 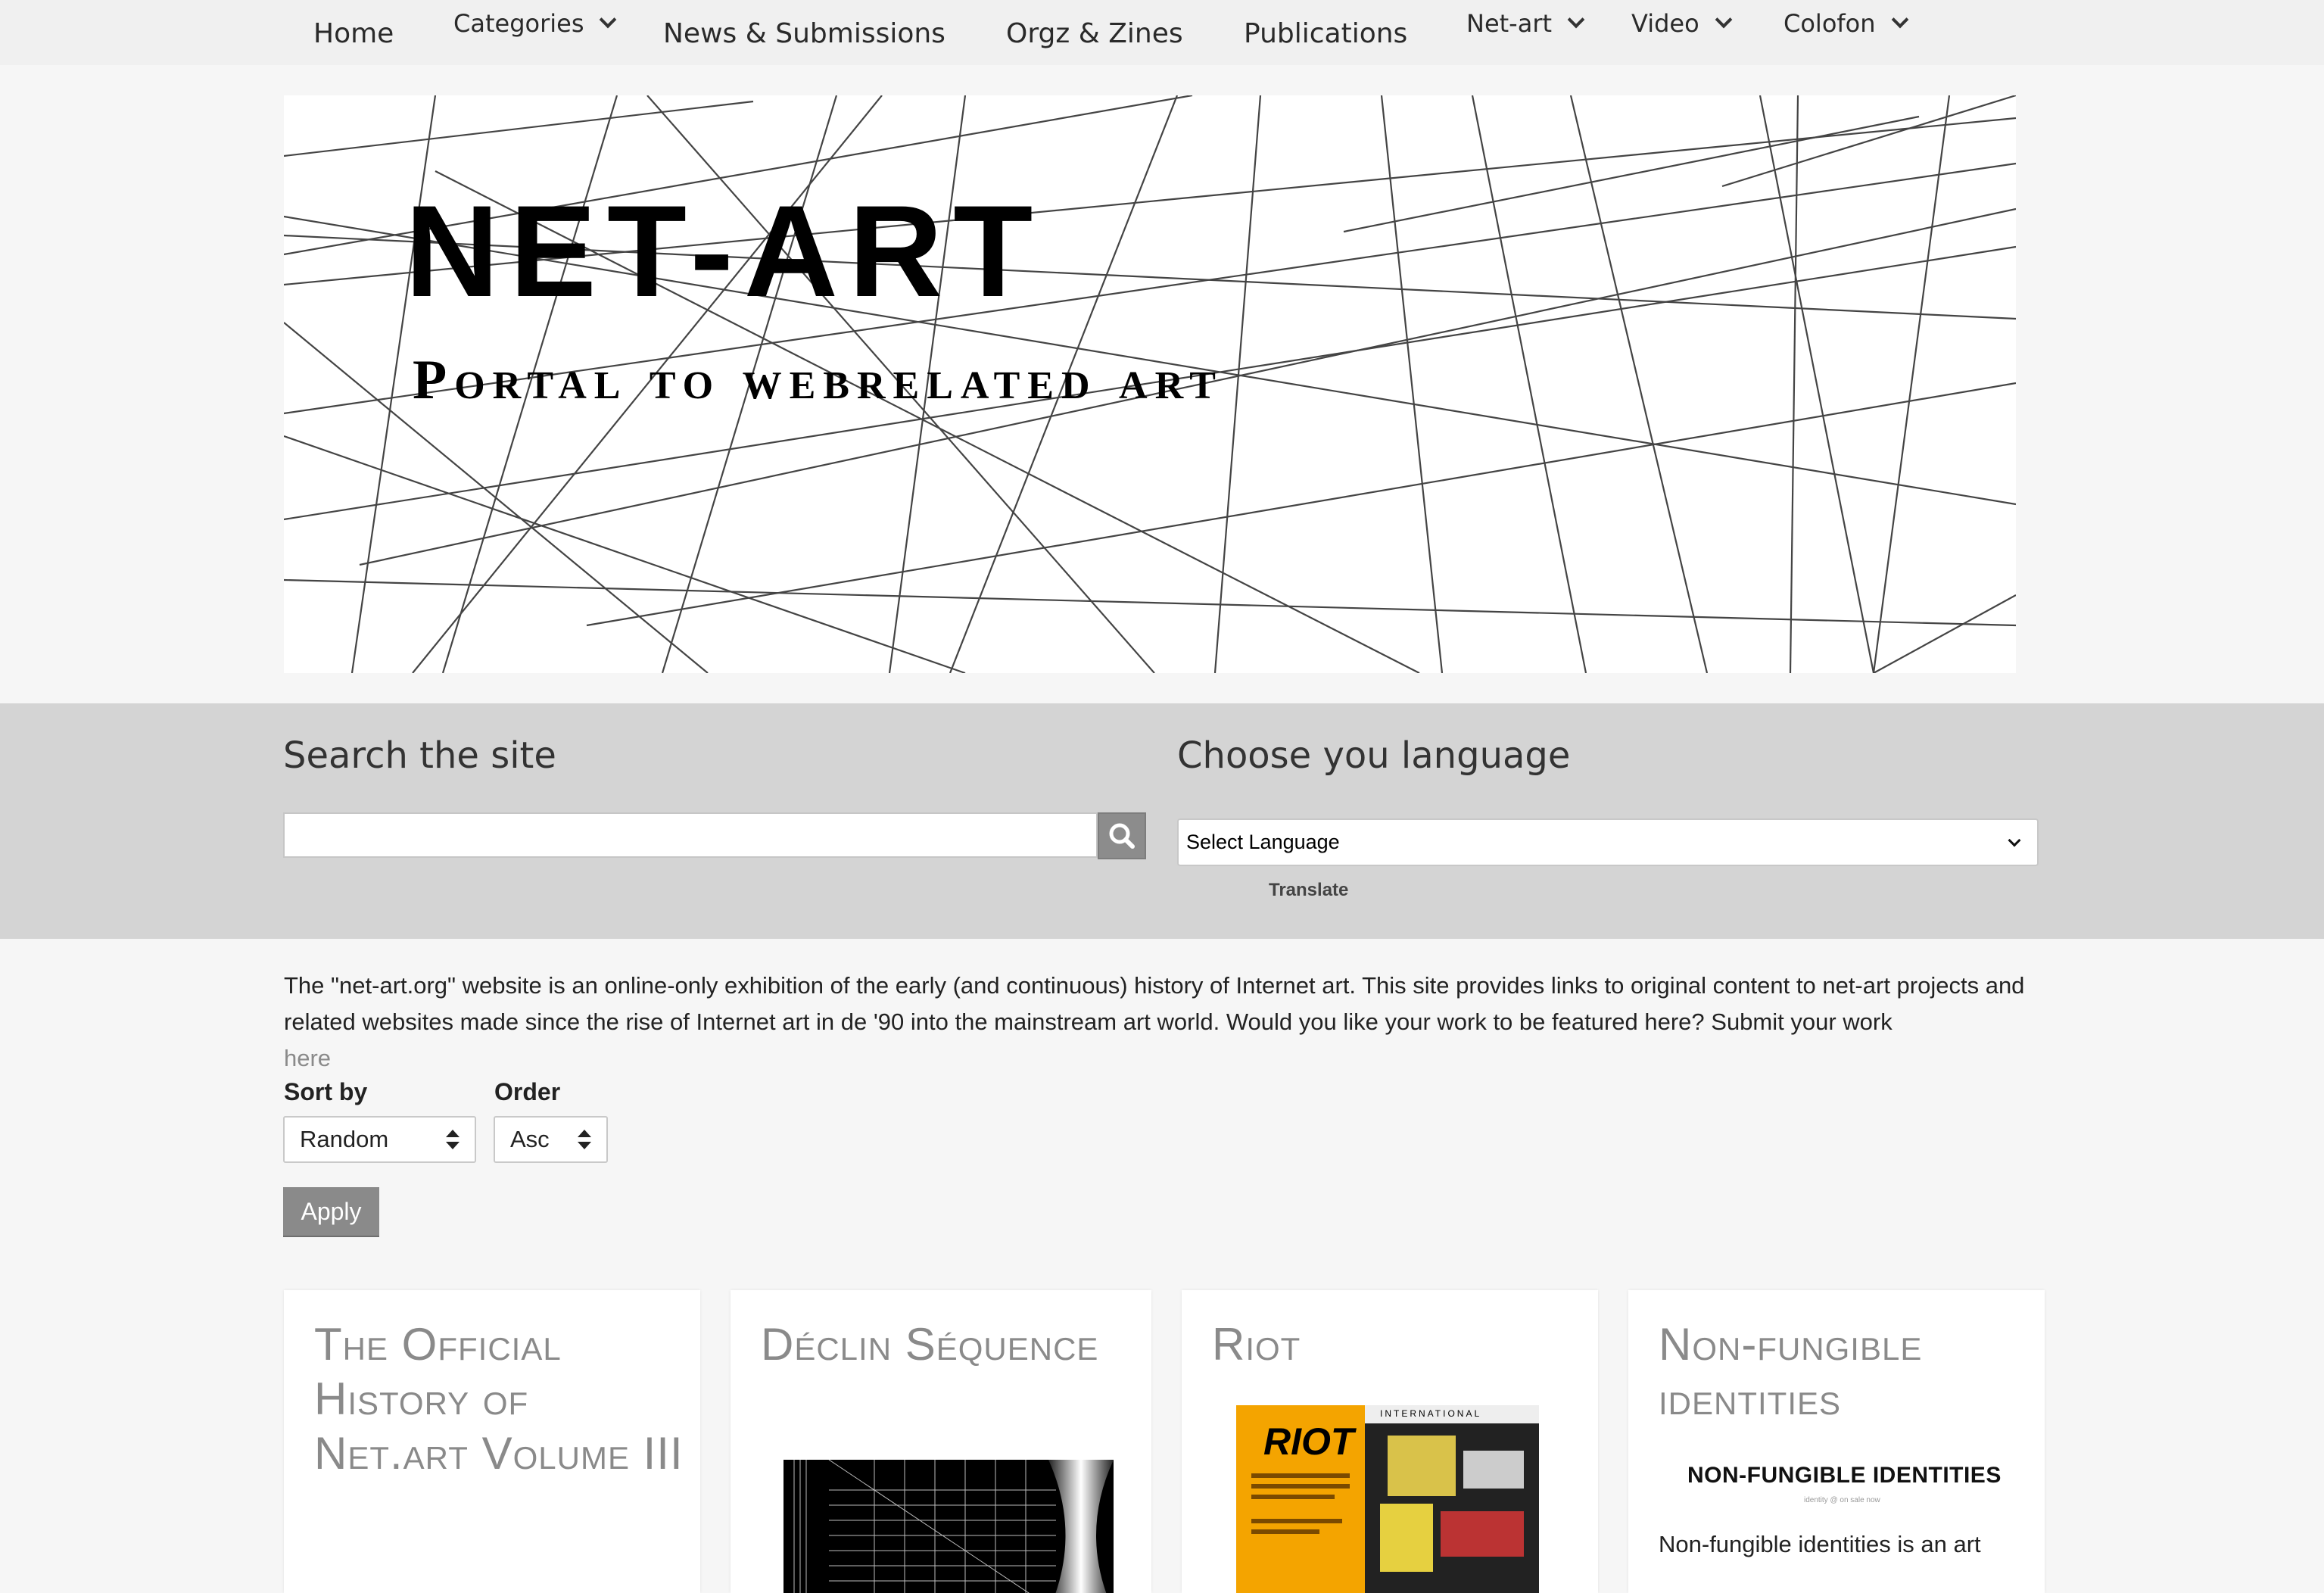 I want to click on nav-home-label: Home, so click(x=353, y=33).